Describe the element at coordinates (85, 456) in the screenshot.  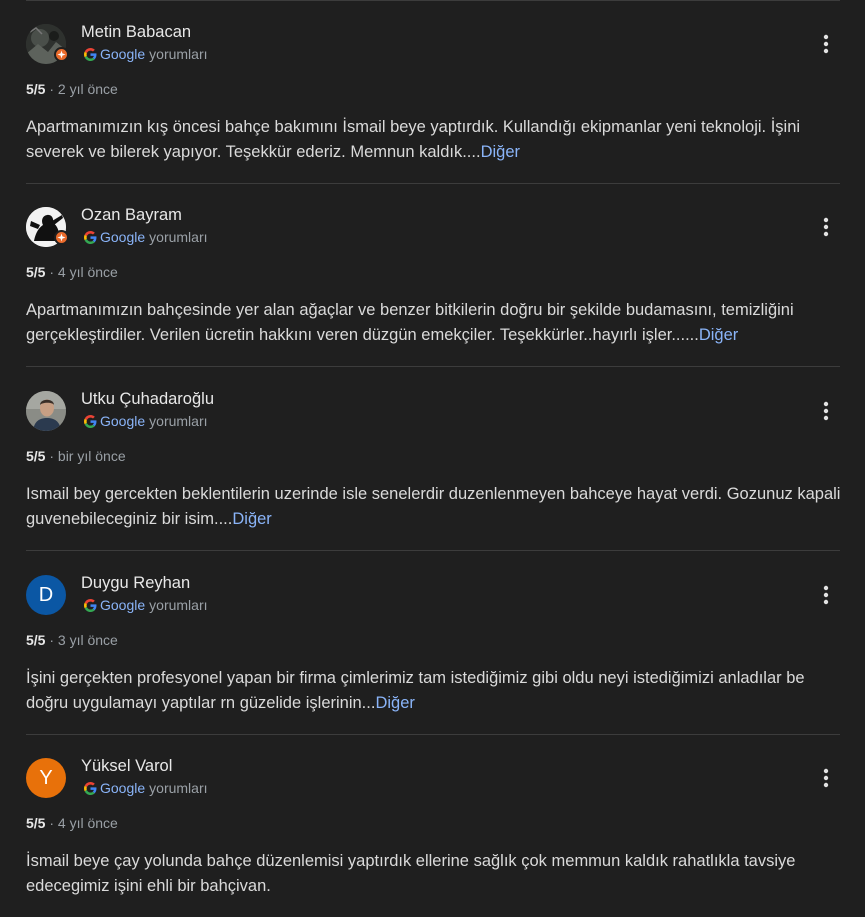
I see `review-time: · bir yıl önce` at that location.